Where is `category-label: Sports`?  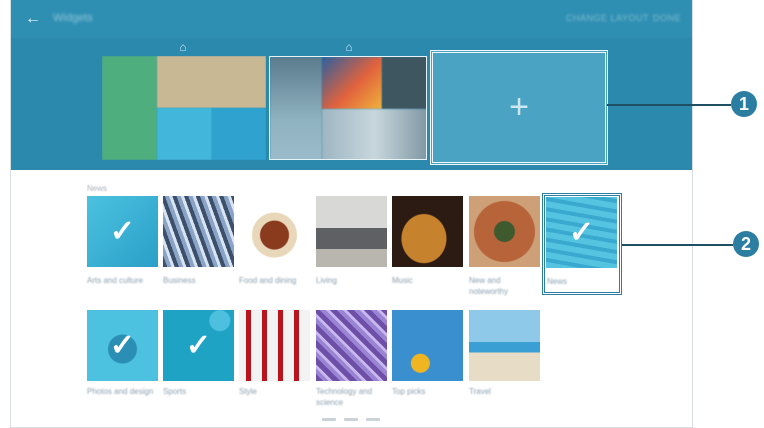
category-label: Sports is located at coordinates (175, 391).